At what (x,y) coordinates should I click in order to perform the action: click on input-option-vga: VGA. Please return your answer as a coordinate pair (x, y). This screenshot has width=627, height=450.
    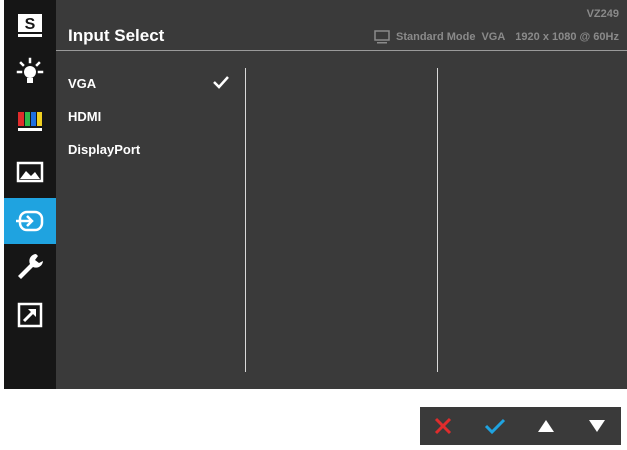
    Looking at the image, I should click on (82, 83).